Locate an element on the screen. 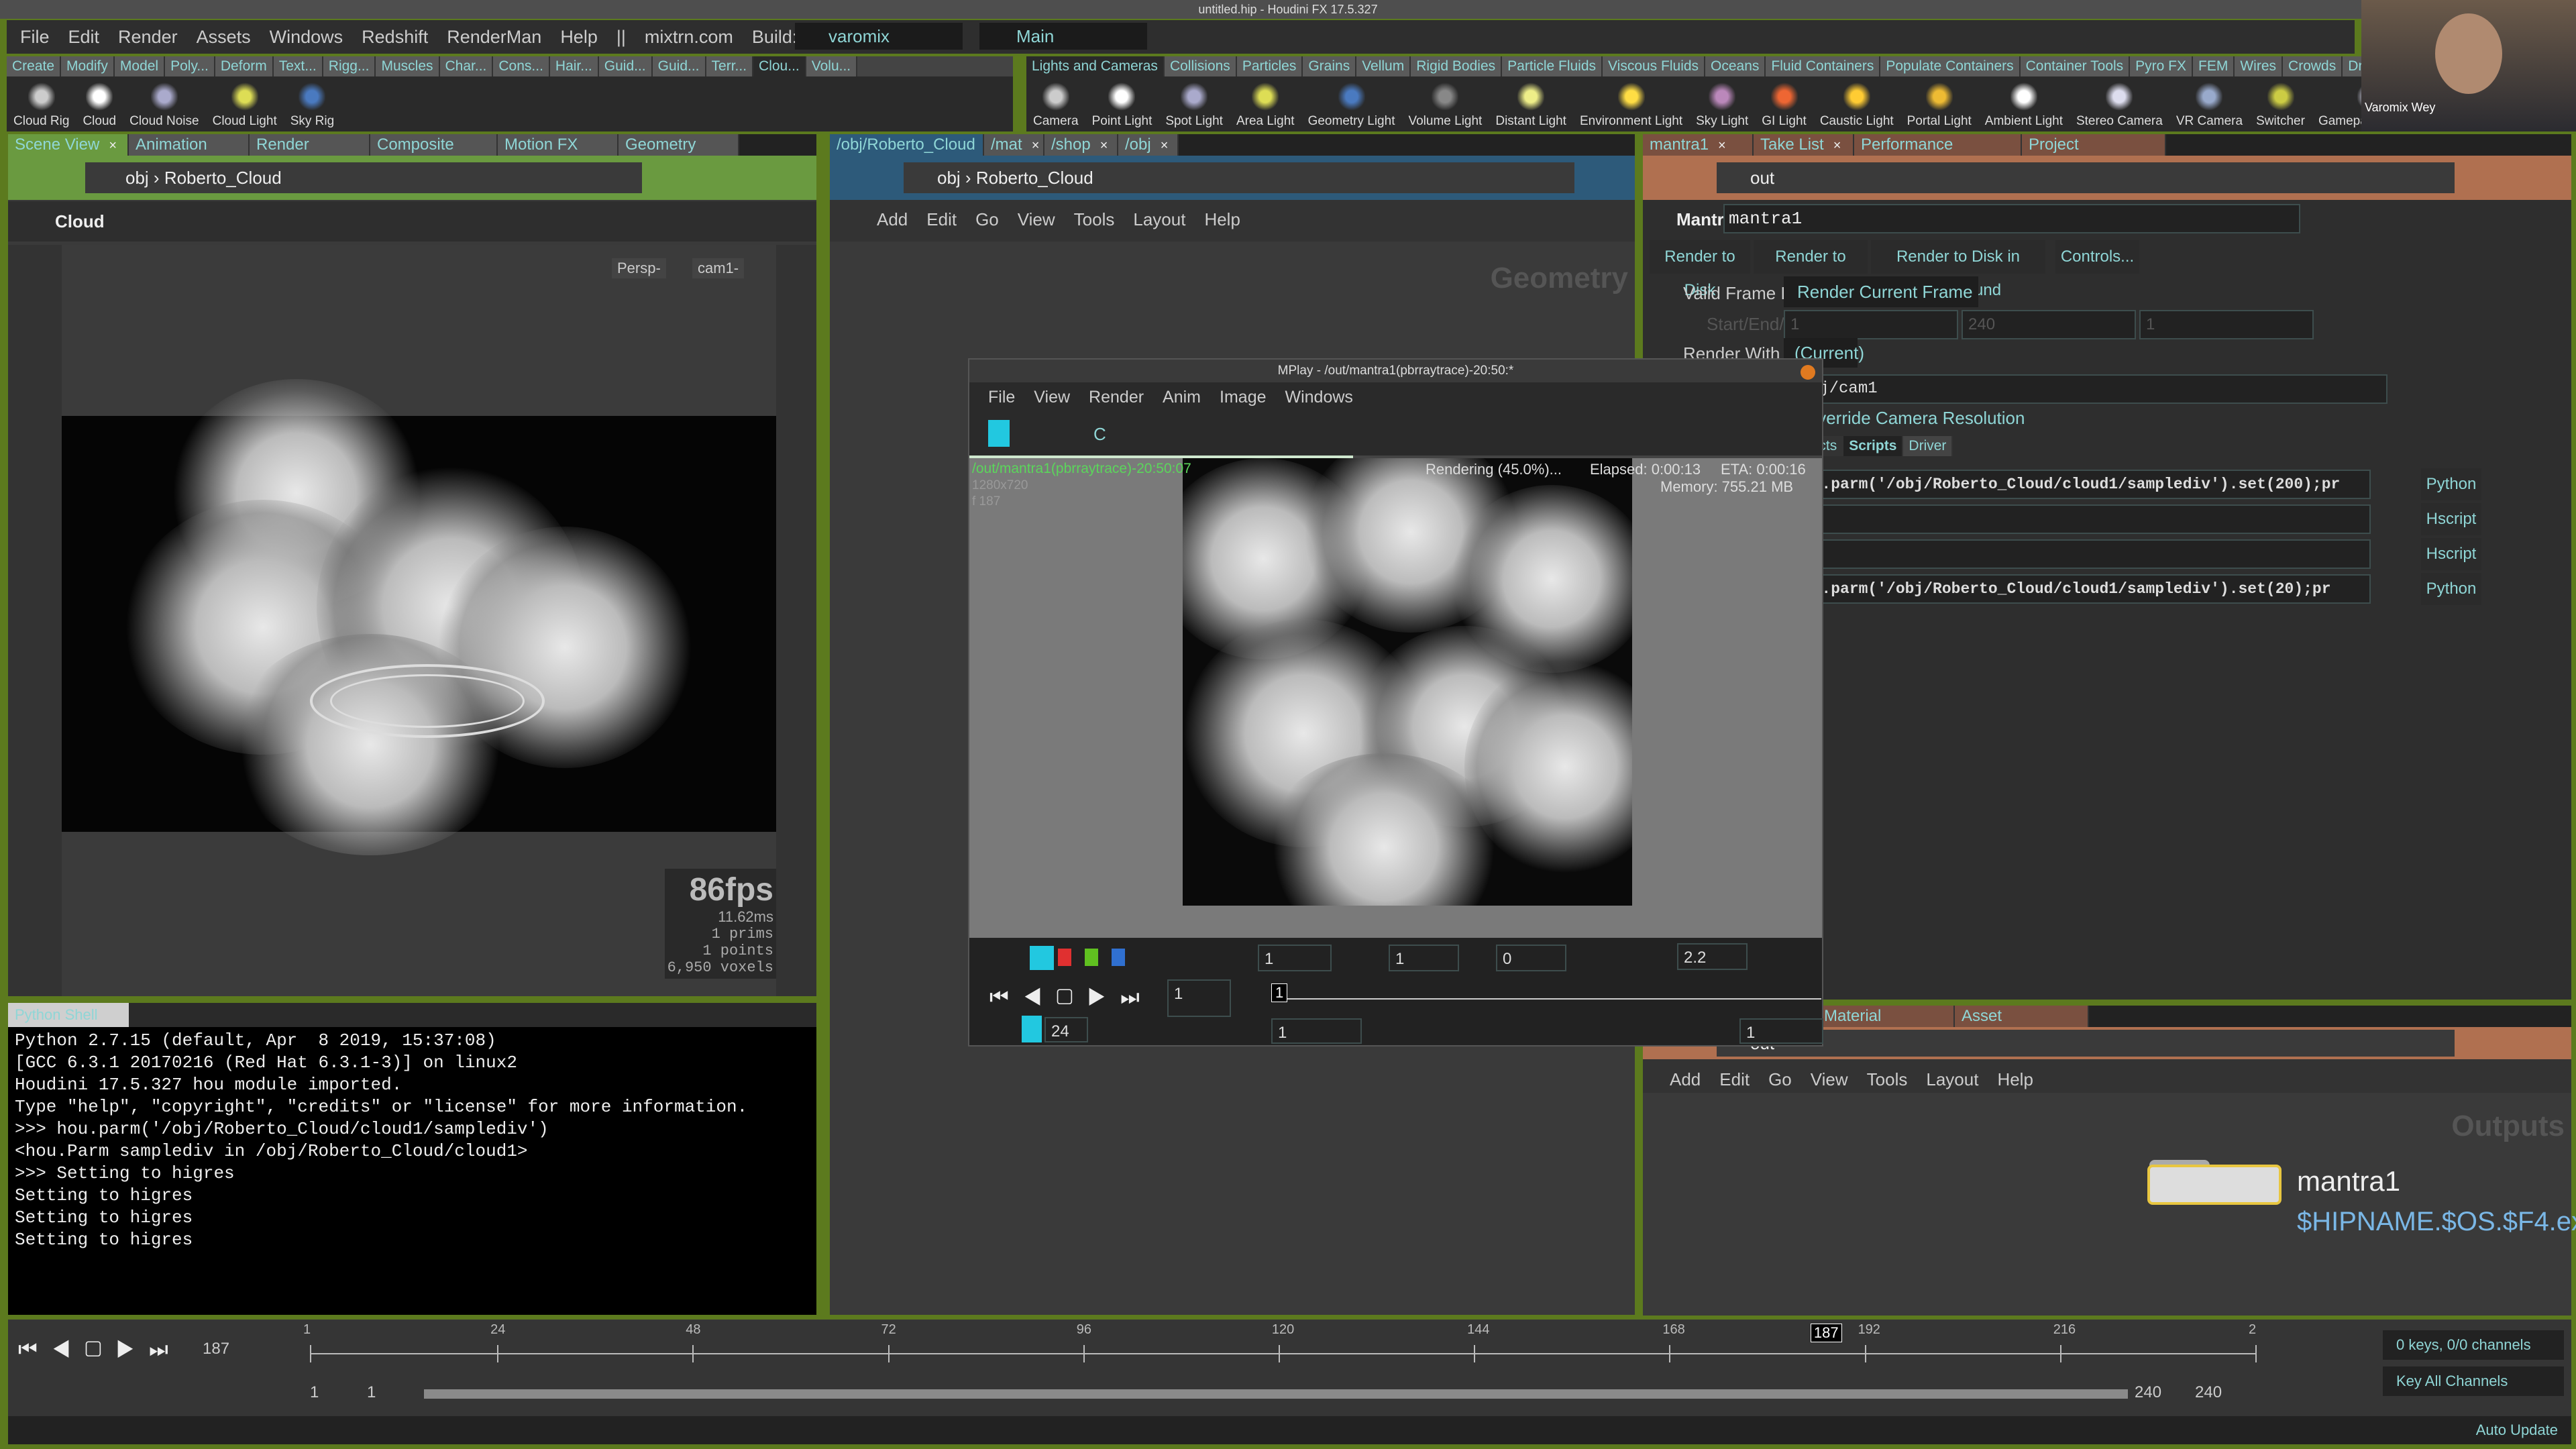 Image resolution: width=2576 pixels, height=1449 pixels. shelf-tab: Drive Si is located at coordinates (2352, 66).